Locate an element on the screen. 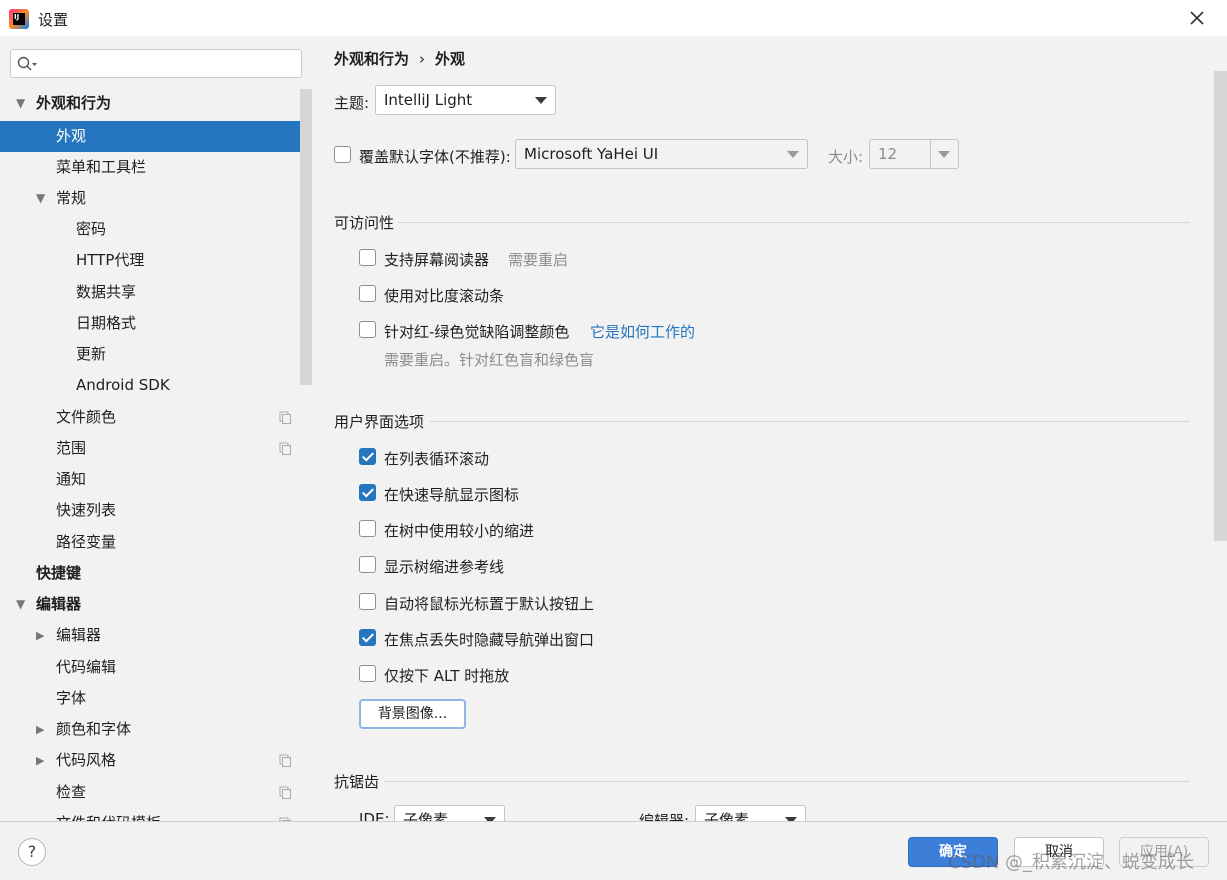 This screenshot has height=880, width=1227. sidebar-item-editor-group: ▼ 编辑器 is located at coordinates (156, 604).